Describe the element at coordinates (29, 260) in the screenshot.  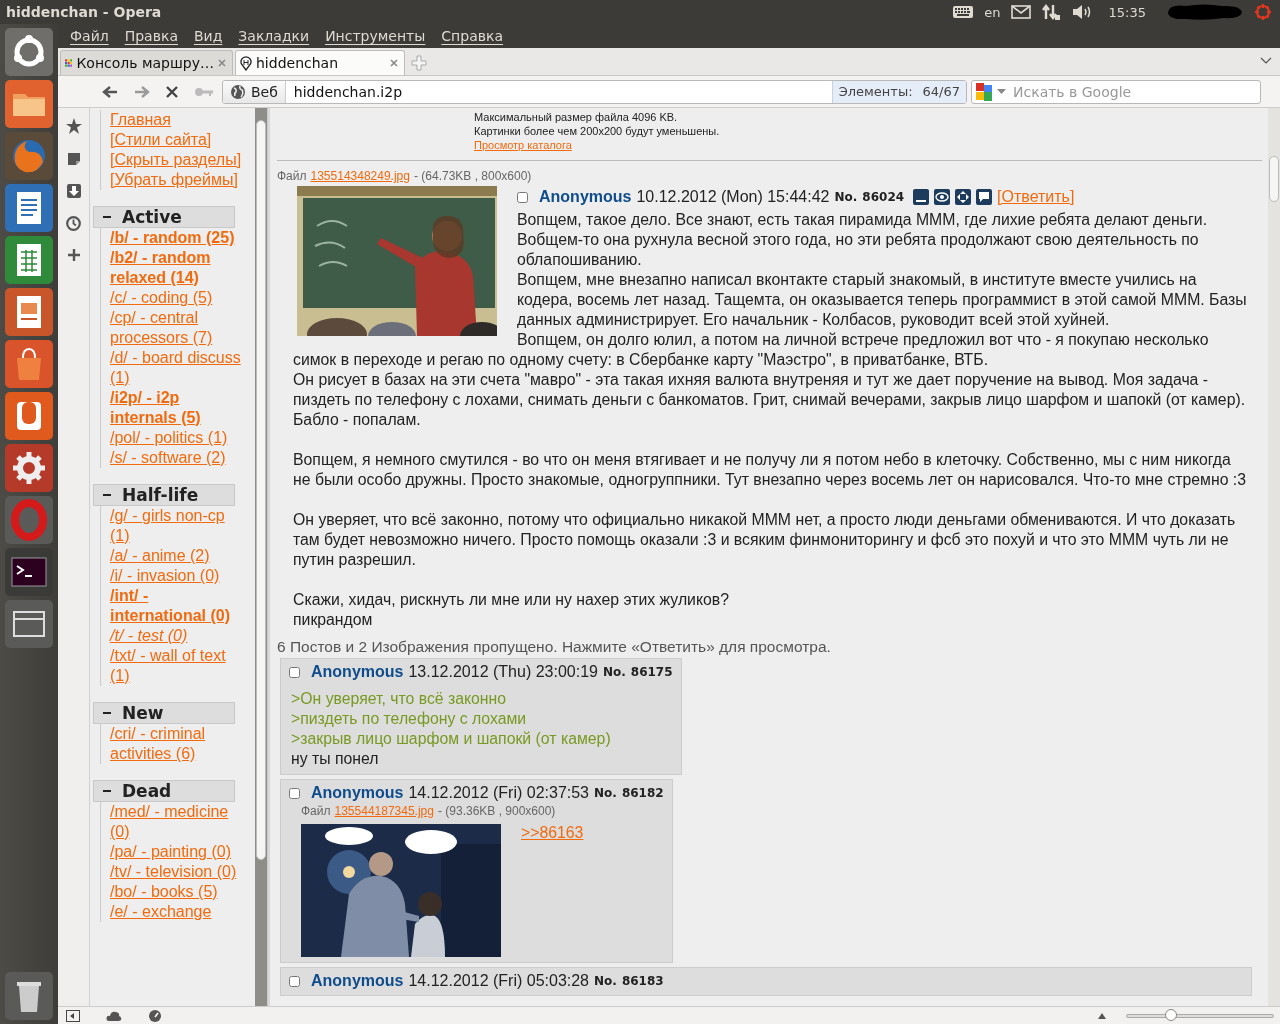
I see `spreadsheet-icon` at that location.